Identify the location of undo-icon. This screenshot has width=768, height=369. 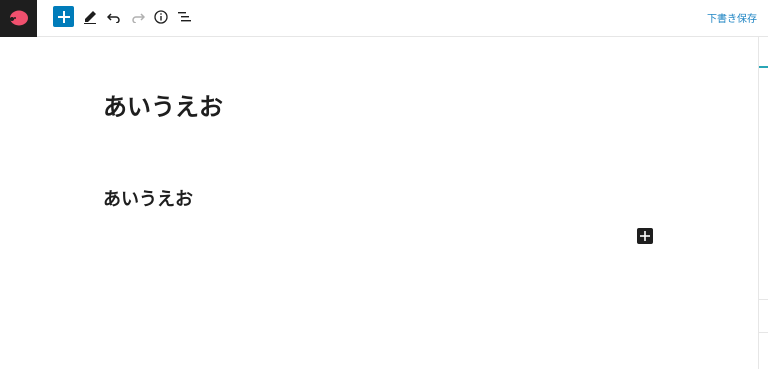
(113, 18).